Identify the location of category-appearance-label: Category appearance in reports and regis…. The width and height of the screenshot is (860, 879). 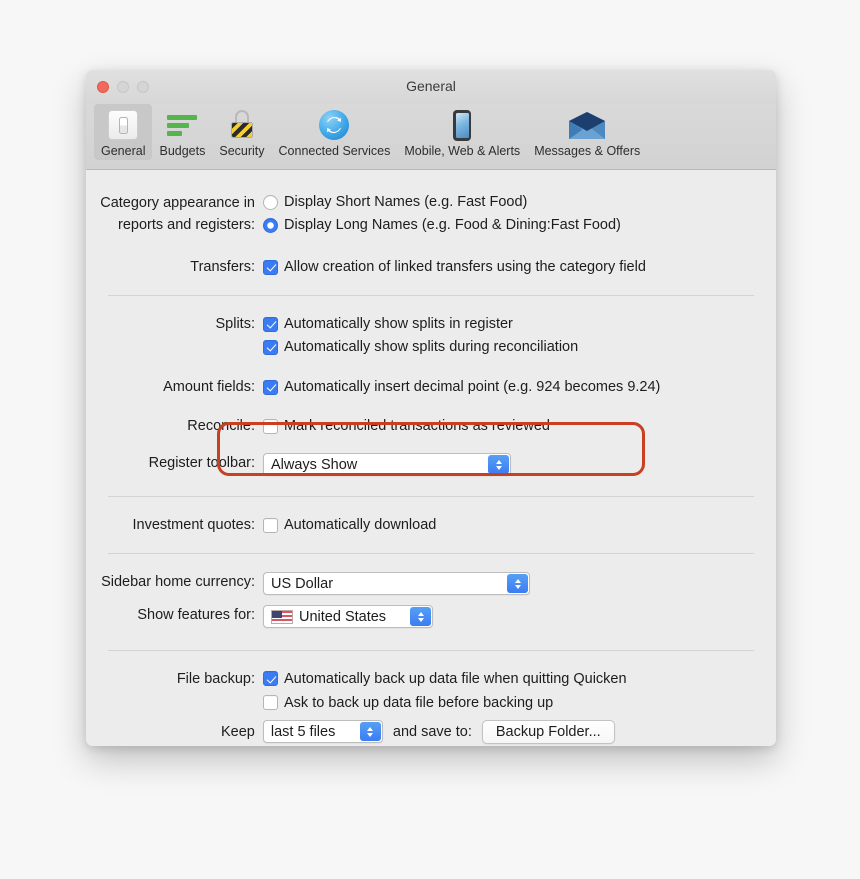
(177, 214).